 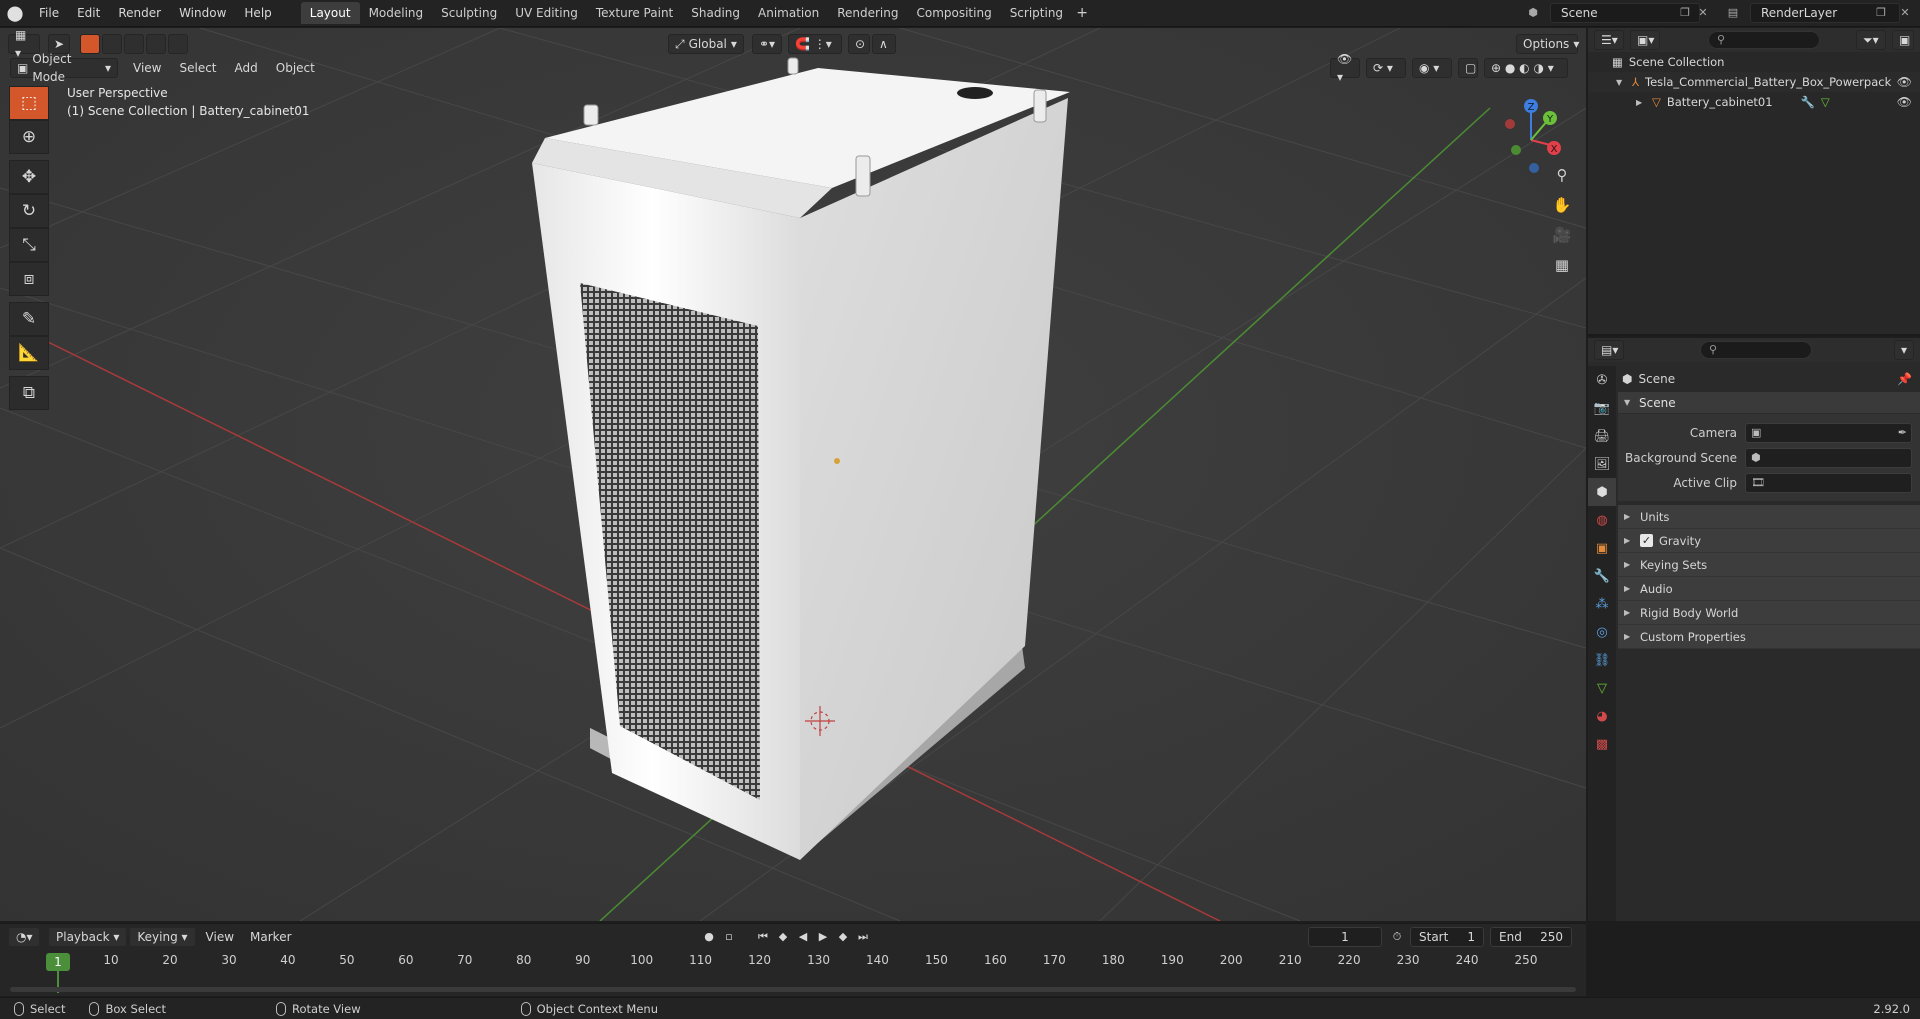 What do you see at coordinates (1808, 102) in the screenshot?
I see `modifier-wrench-icon: 🔧` at bounding box center [1808, 102].